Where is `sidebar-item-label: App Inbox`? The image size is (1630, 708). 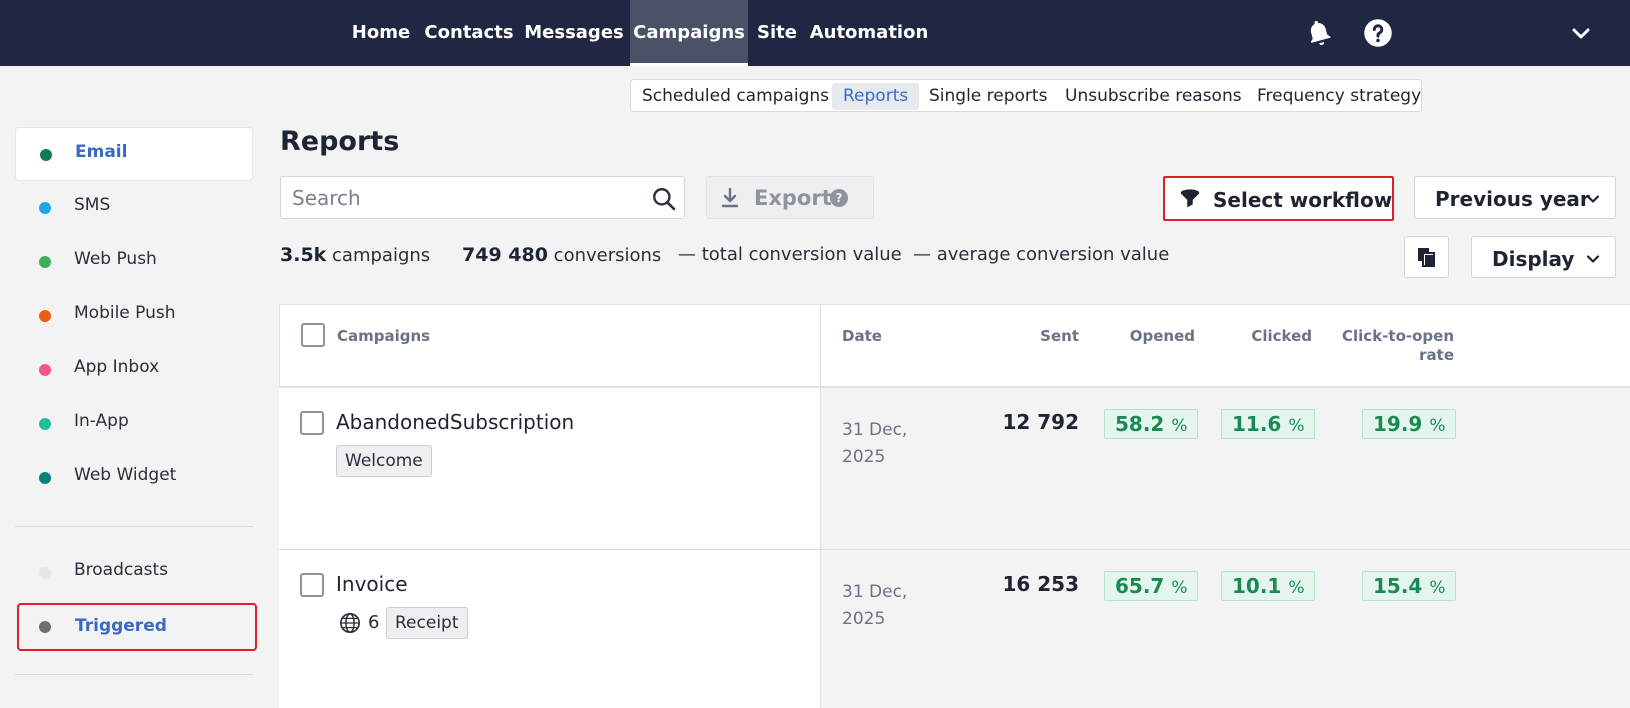
sidebar-item-label: App Inbox is located at coordinates (117, 367).